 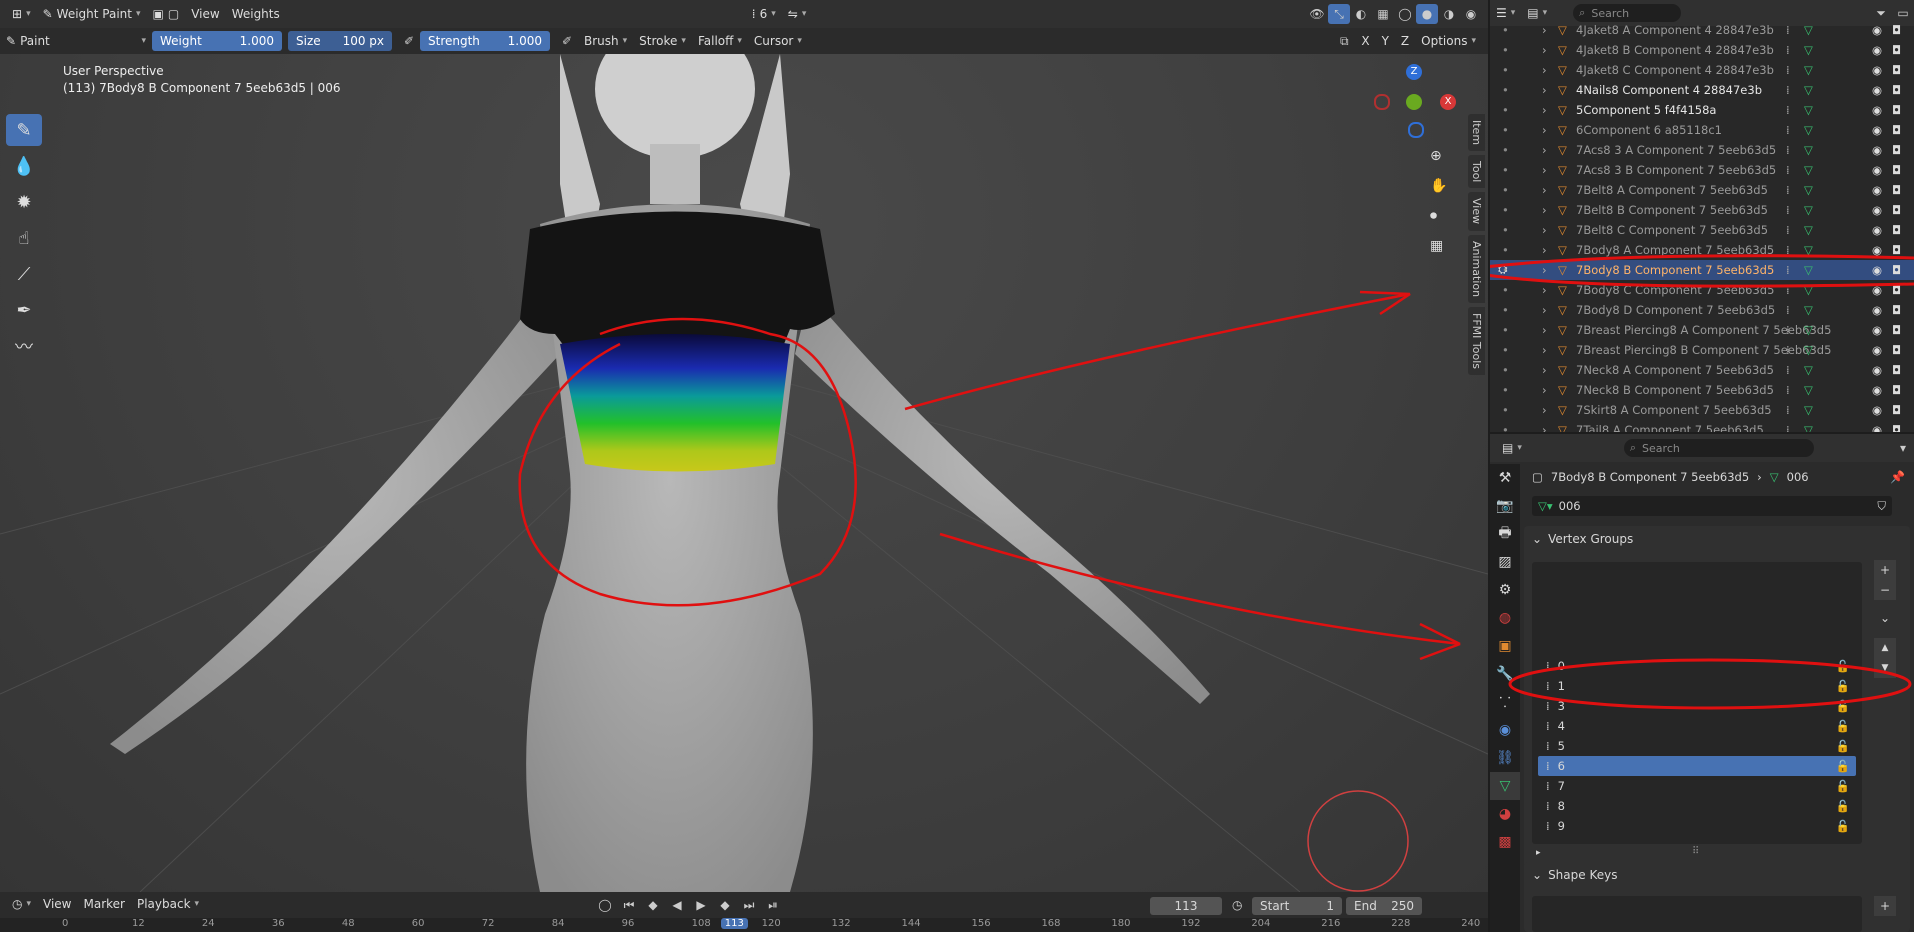 I want to click on blur-tool-icon: 💧, so click(x=24, y=166).